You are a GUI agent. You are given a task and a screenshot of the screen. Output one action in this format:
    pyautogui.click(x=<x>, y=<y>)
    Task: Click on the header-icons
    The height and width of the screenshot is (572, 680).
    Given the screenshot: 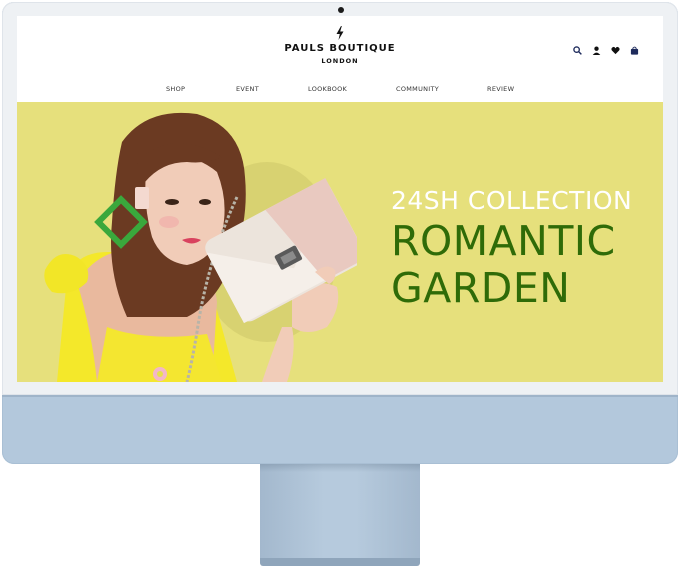 What is the action you would take?
    pyautogui.click(x=606, y=50)
    